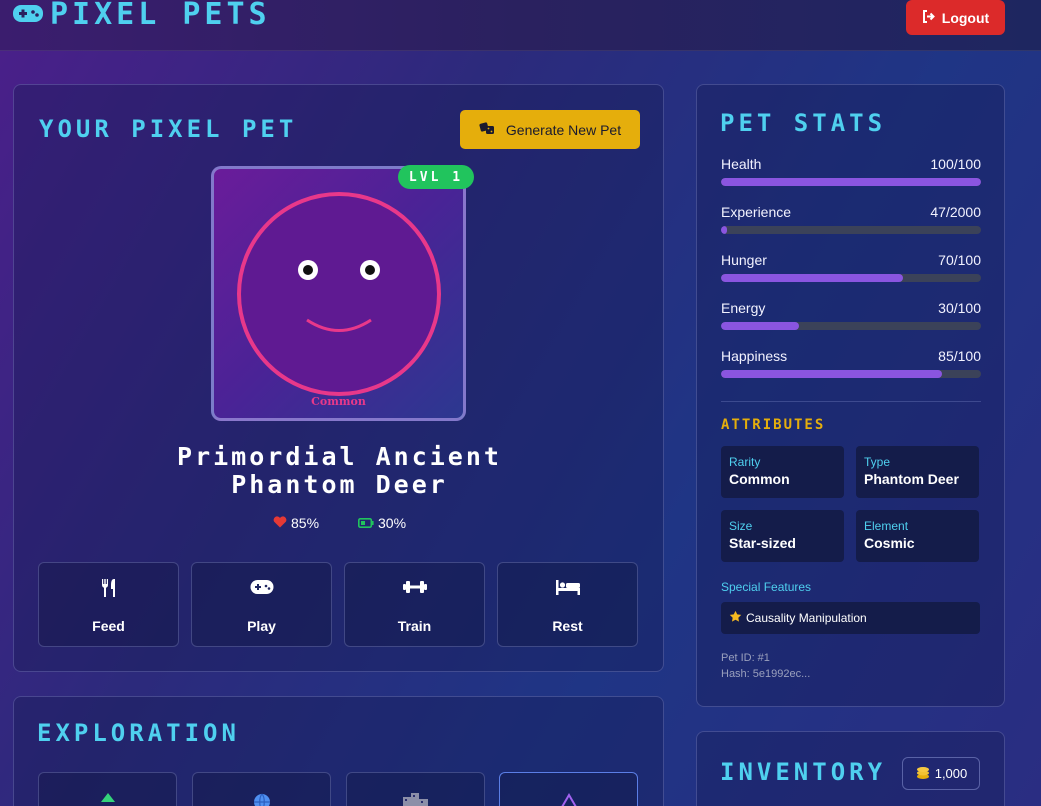  What do you see at coordinates (414, 626) in the screenshot?
I see `train-label: Train` at bounding box center [414, 626].